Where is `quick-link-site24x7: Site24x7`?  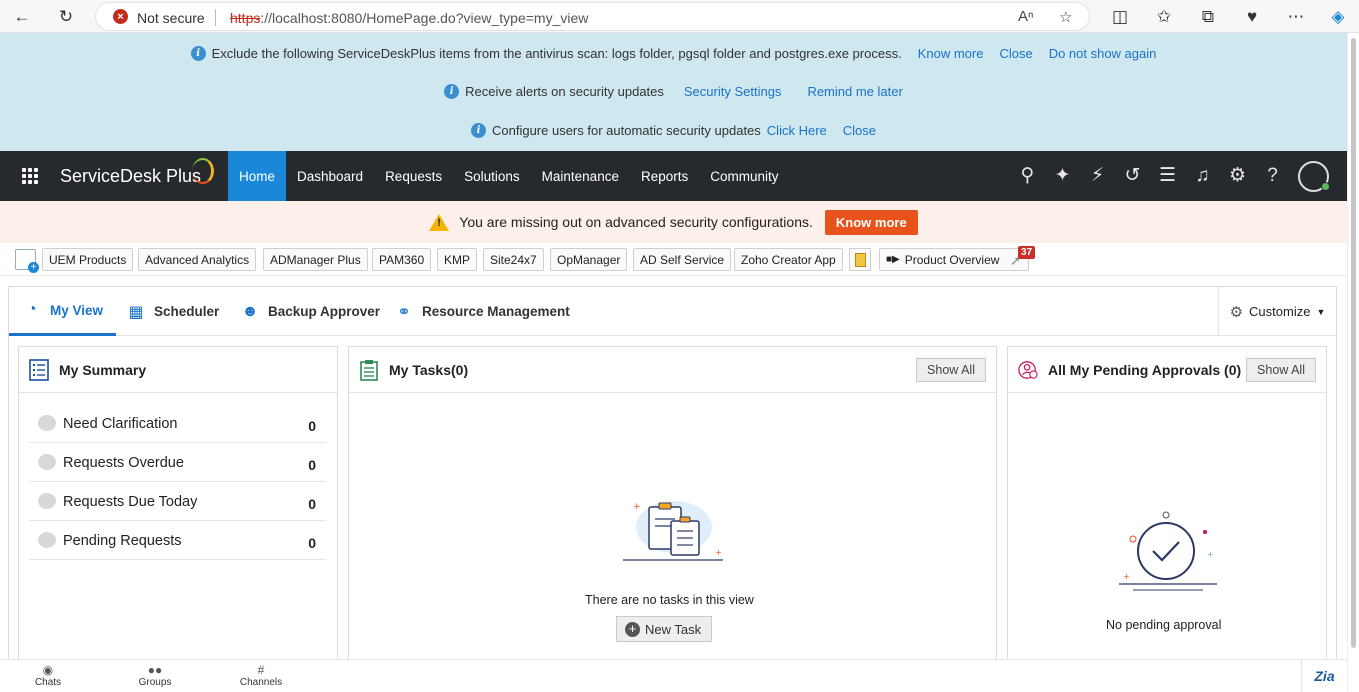
quick-link-site24x7: Site24x7 is located at coordinates (513, 259).